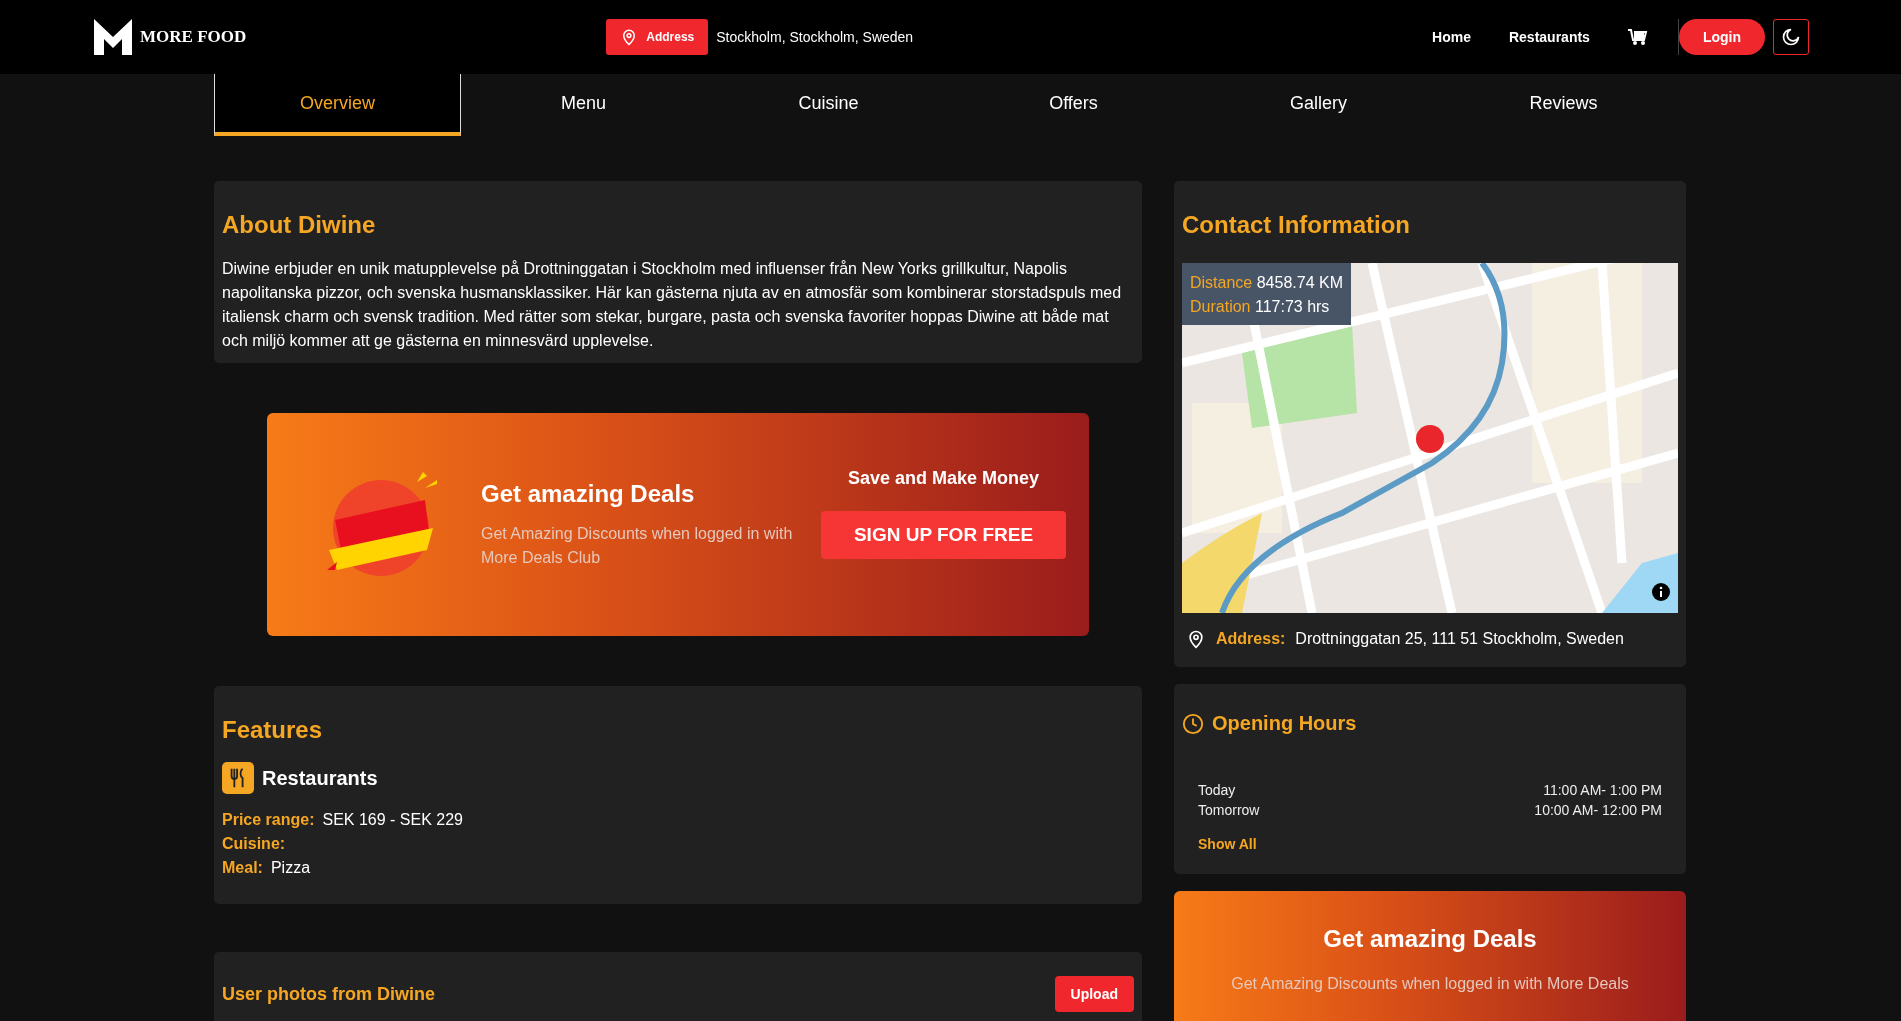  Describe the element at coordinates (1193, 723) in the screenshot. I see `clock-icon` at that location.